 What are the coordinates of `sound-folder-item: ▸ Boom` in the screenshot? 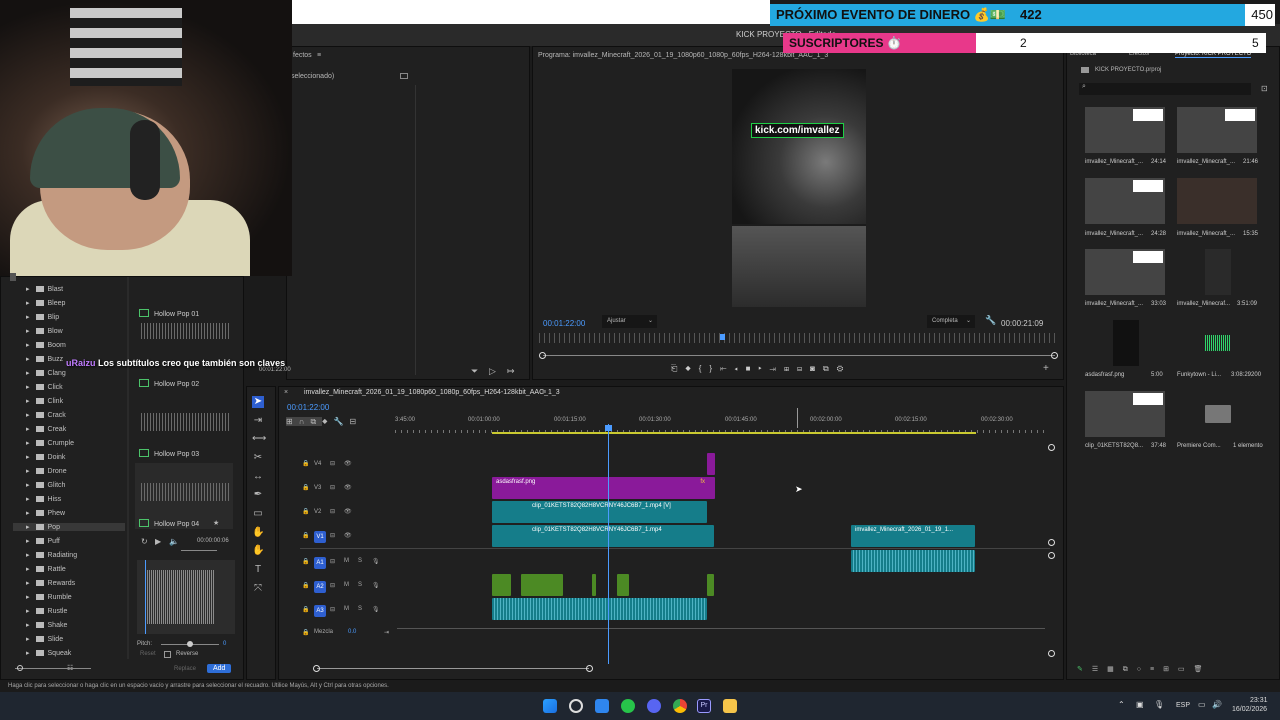 It's located at (46, 345).